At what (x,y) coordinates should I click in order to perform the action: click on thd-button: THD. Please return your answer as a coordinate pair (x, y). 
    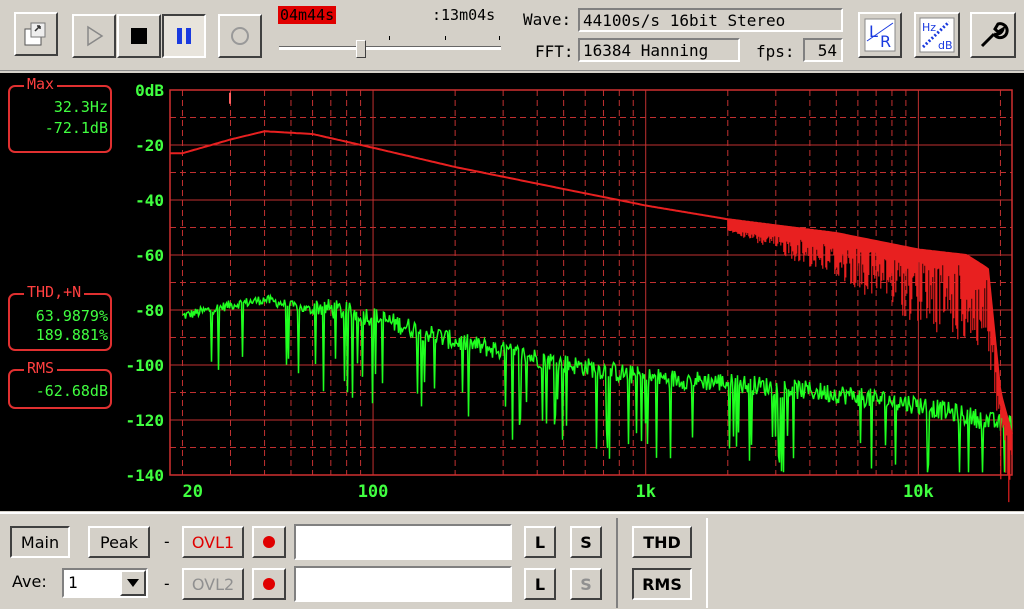
    Looking at the image, I should click on (662, 542).